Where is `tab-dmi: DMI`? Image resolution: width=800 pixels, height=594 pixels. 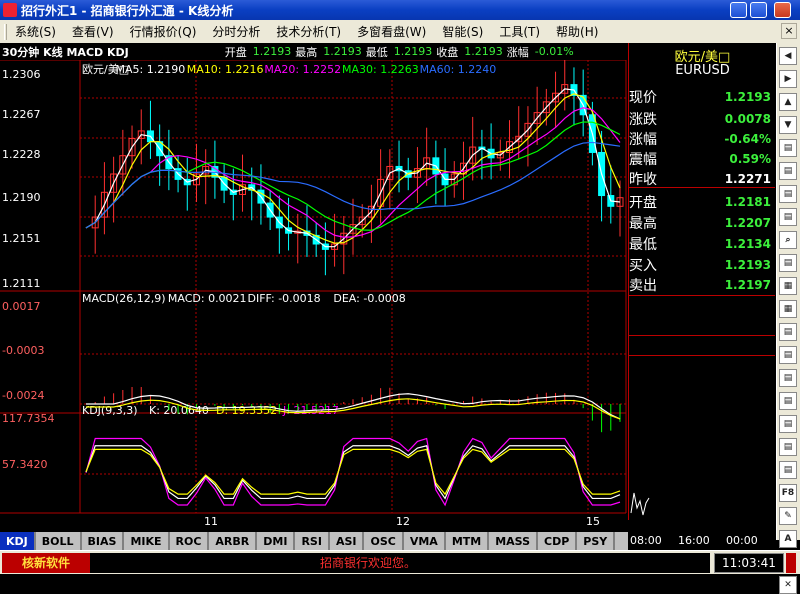 tab-dmi: DMI is located at coordinates (276, 541).